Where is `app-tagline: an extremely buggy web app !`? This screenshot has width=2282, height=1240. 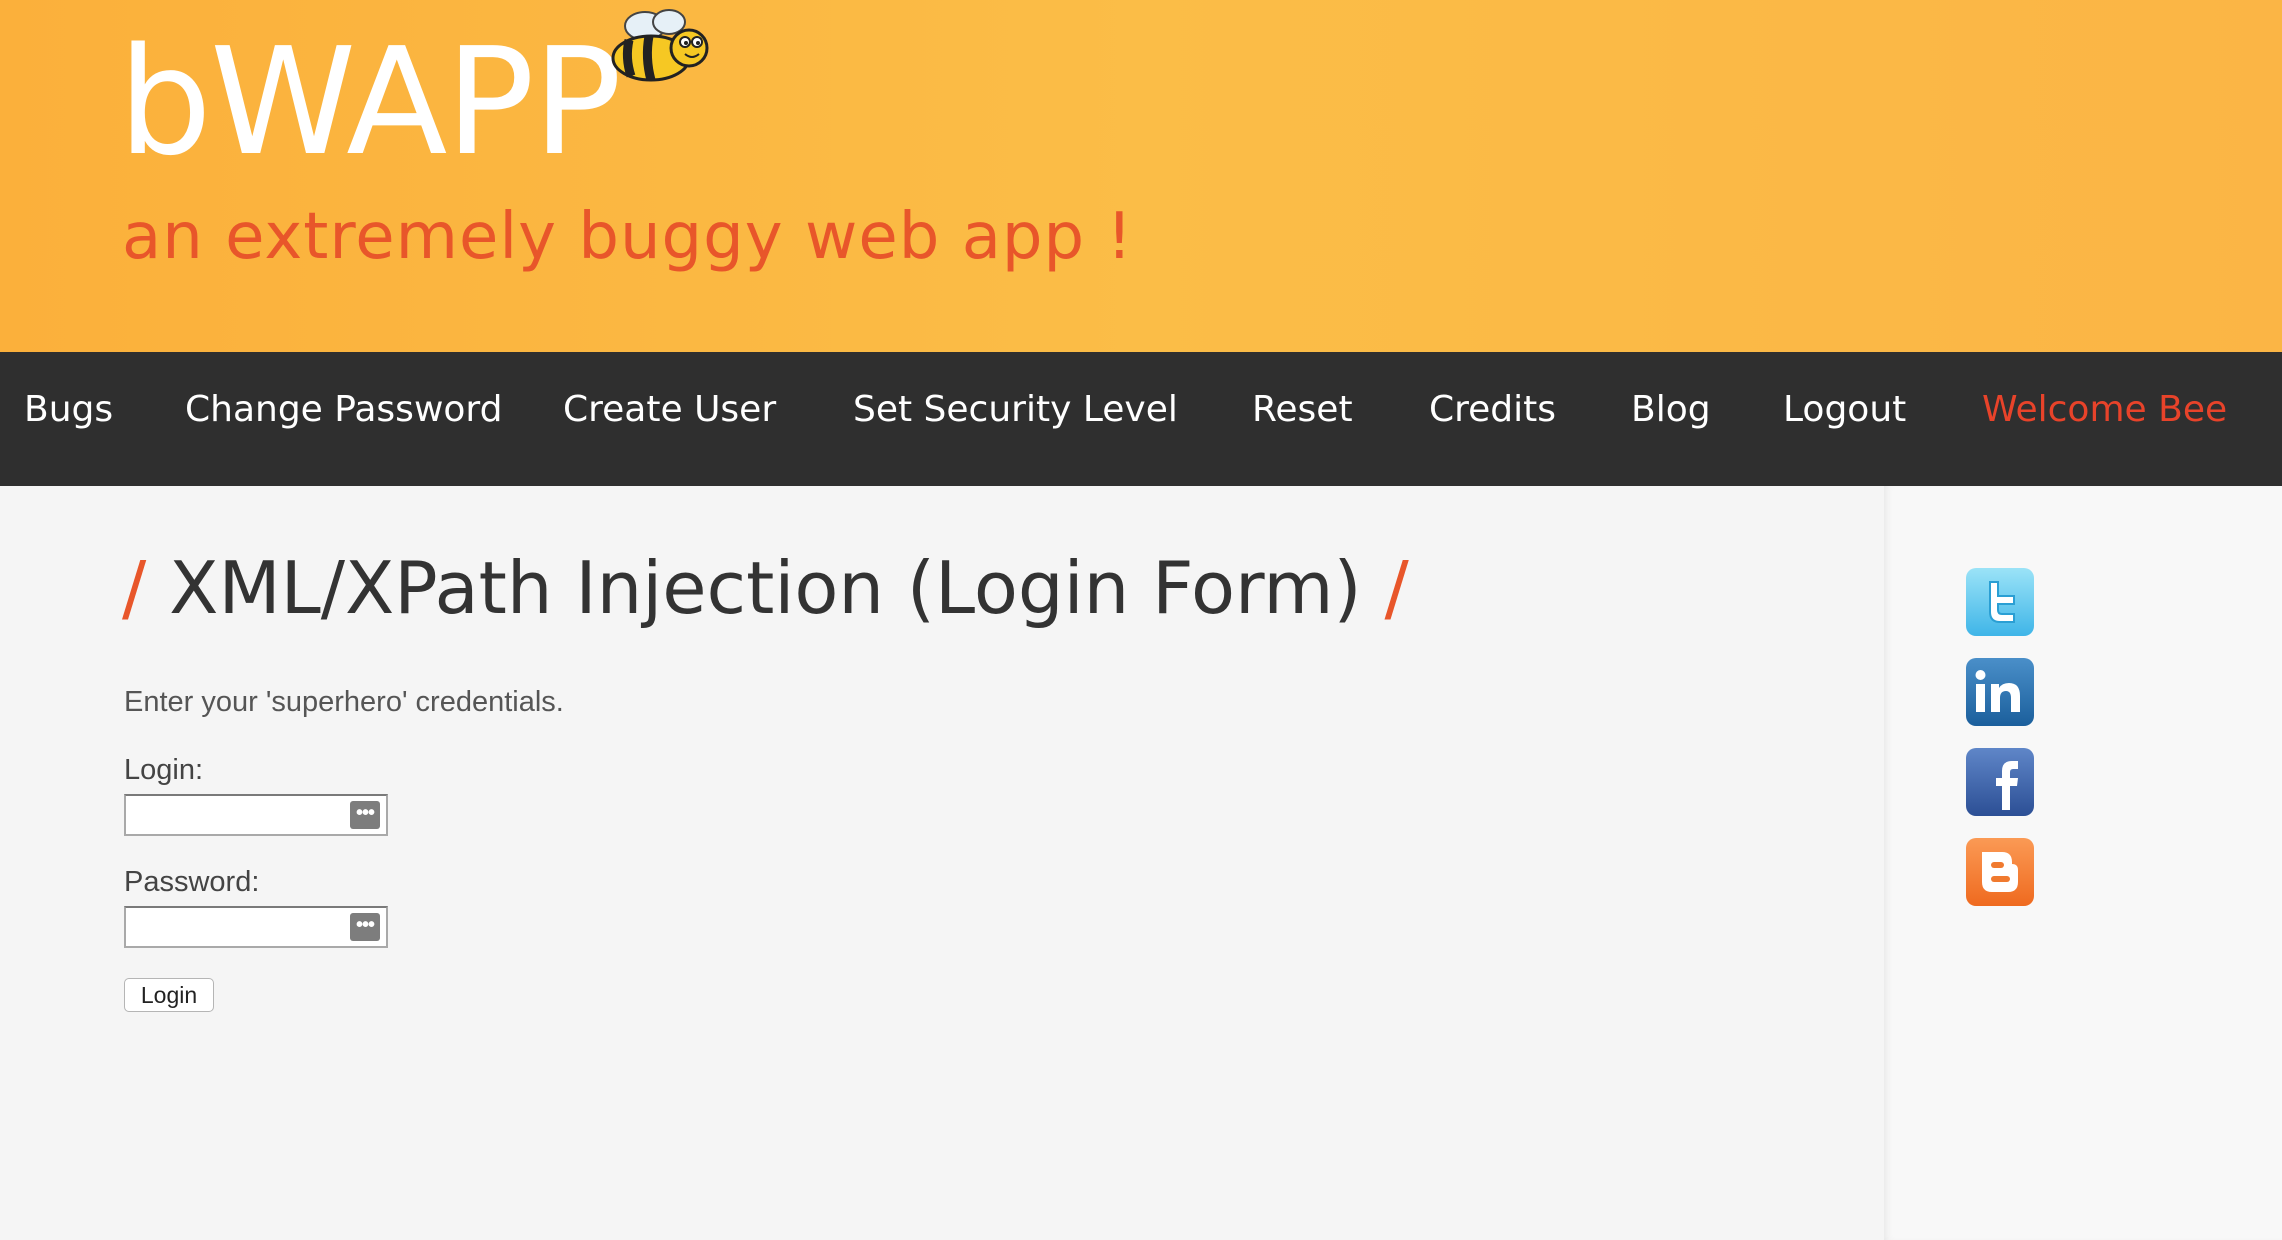
app-tagline: an extremely buggy web app ! is located at coordinates (628, 237).